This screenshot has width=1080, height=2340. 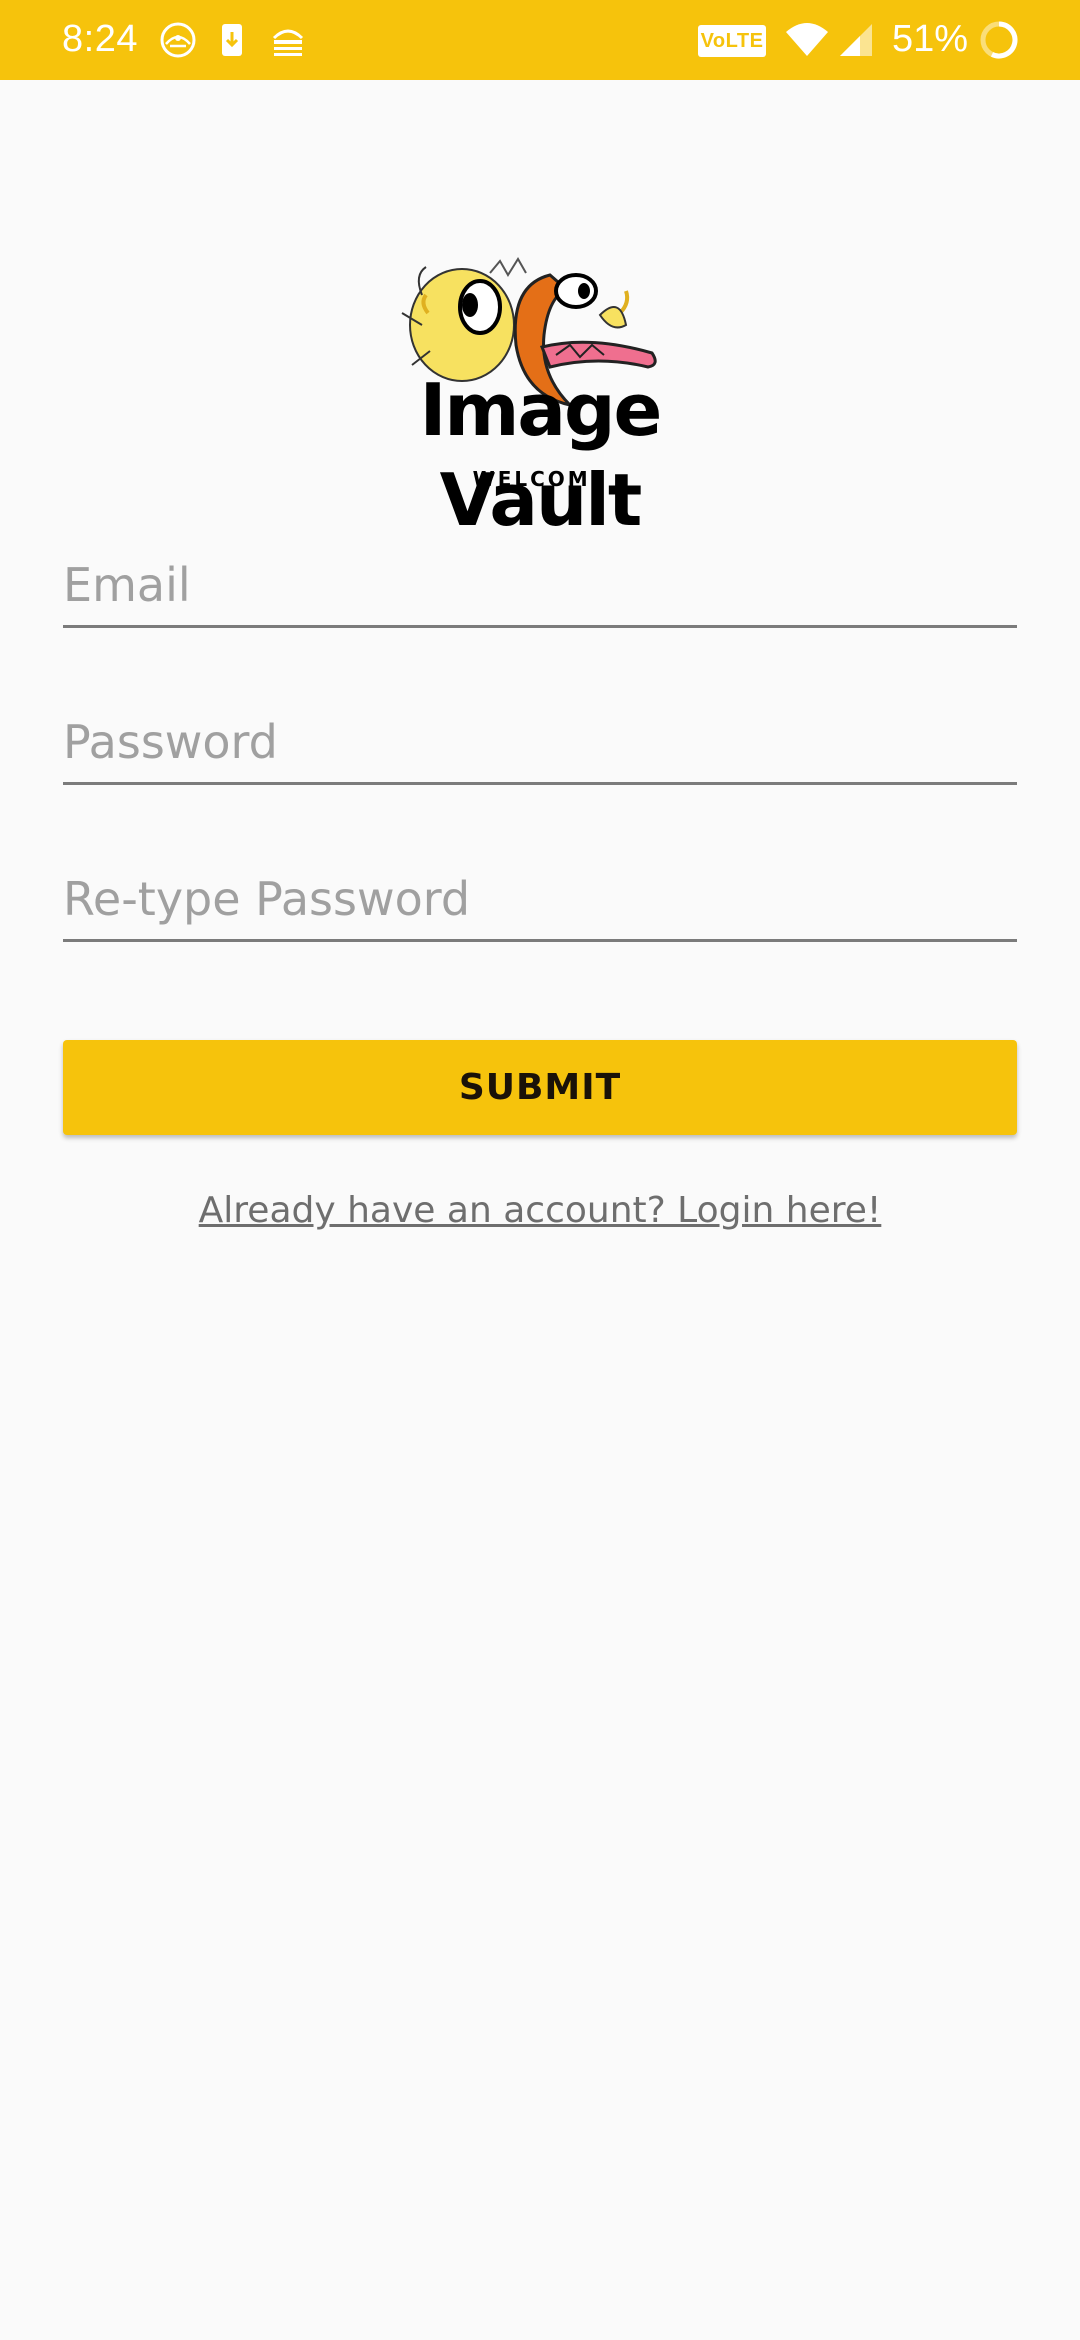 What do you see at coordinates (999, 40) in the screenshot?
I see `battery-charging-icon` at bounding box center [999, 40].